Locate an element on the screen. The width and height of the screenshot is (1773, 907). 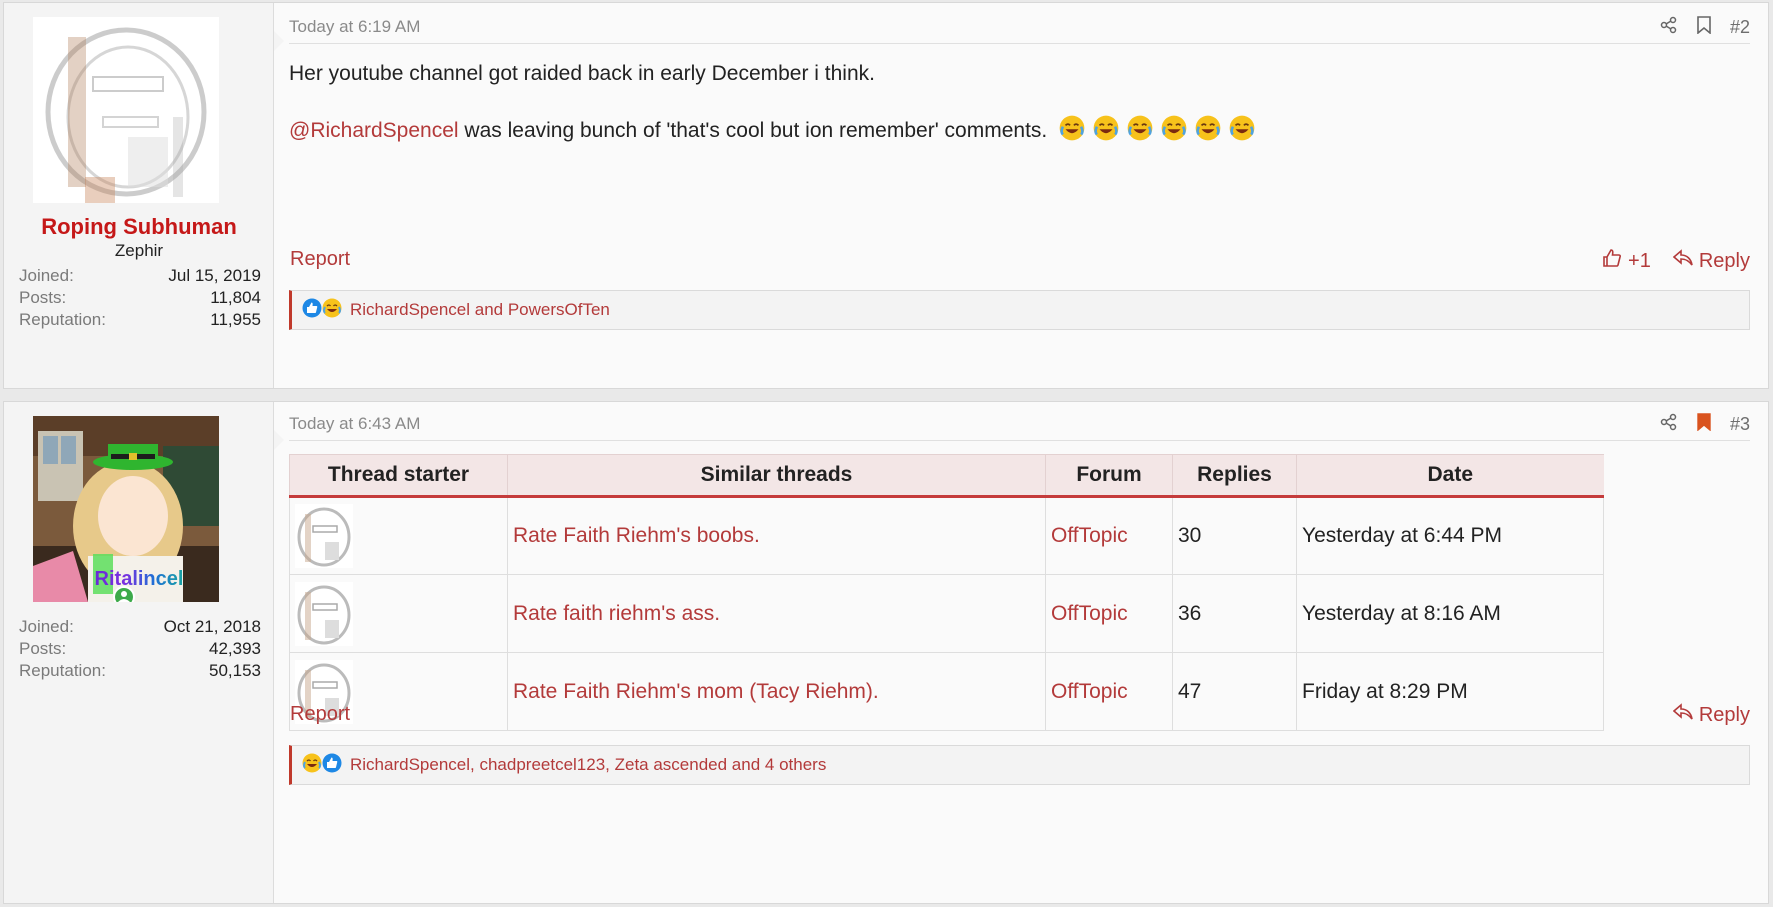
column-header: Replies is located at coordinates (1234, 476).